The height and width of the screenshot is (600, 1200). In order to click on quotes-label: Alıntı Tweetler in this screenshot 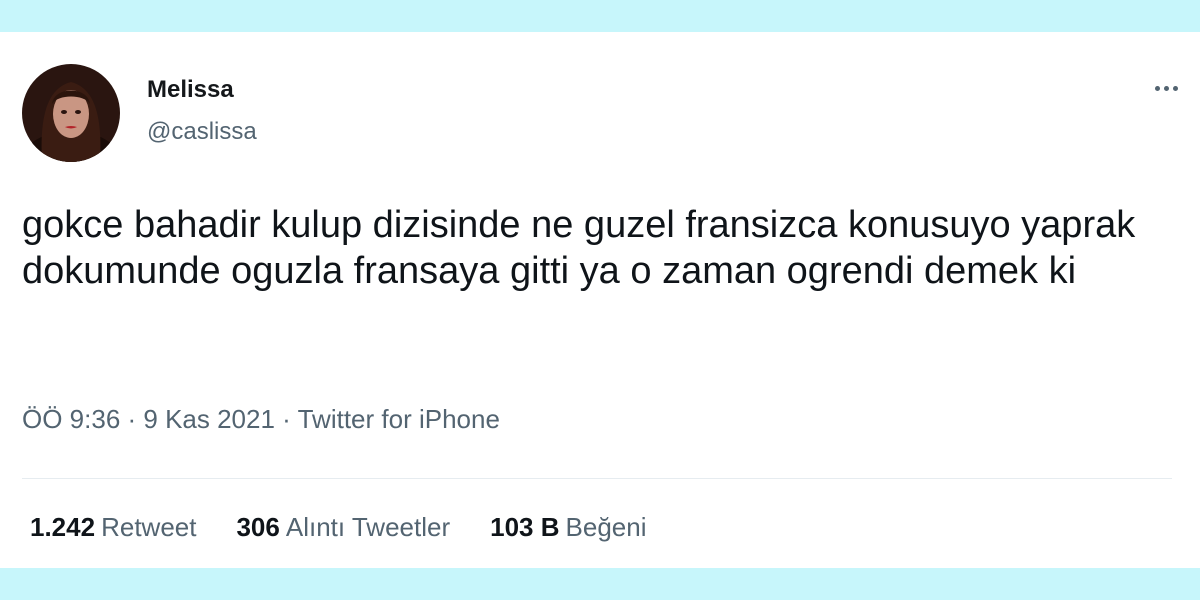, I will do `click(368, 527)`.